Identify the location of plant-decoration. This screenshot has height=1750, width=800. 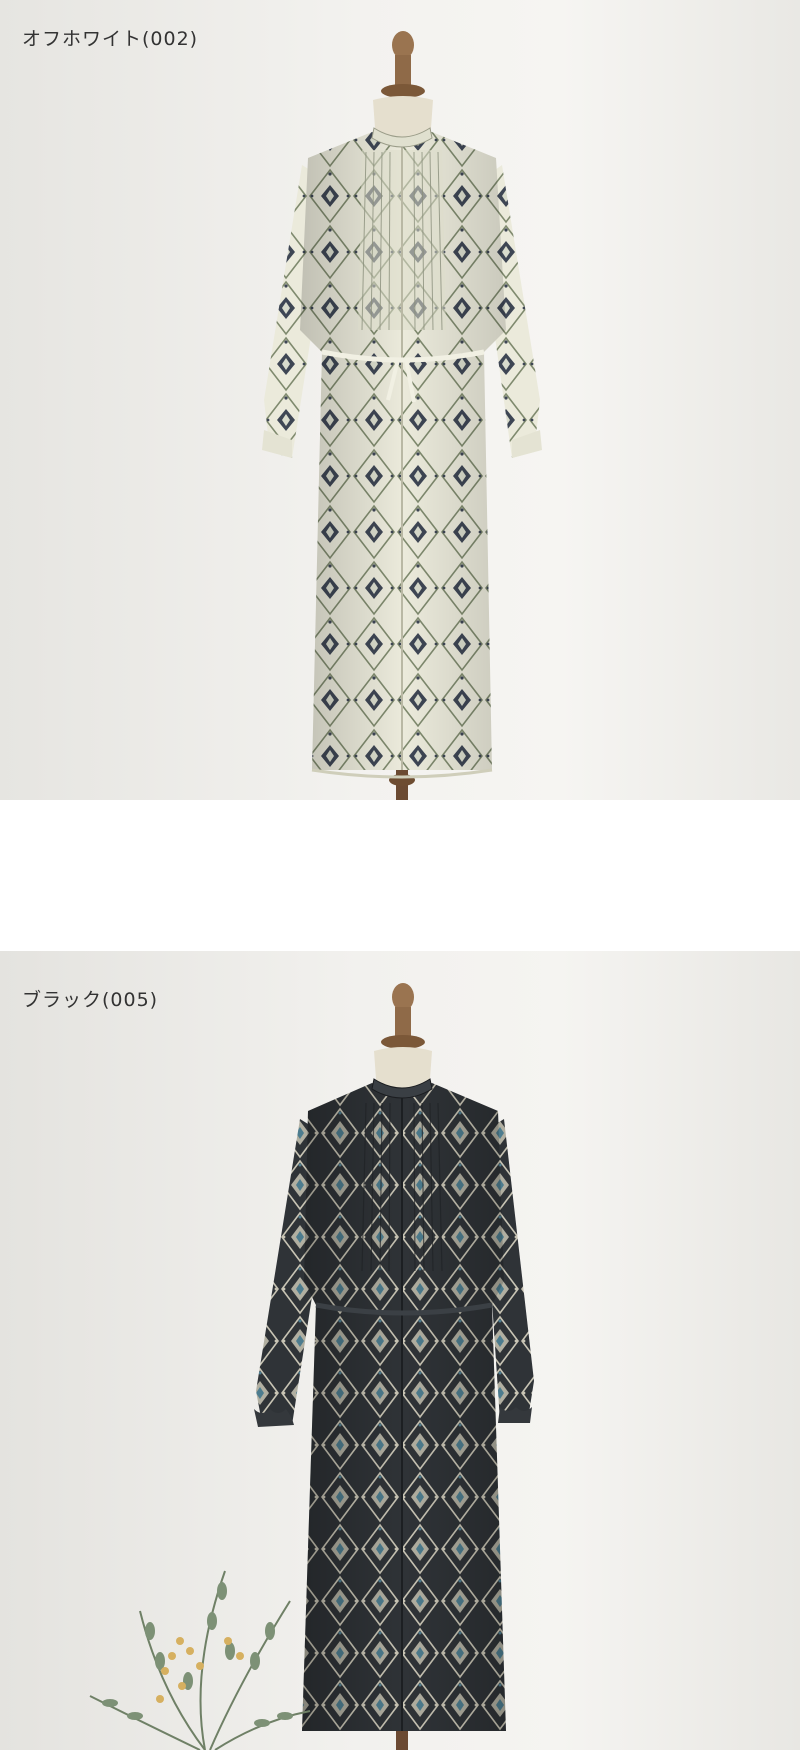
(200, 1660).